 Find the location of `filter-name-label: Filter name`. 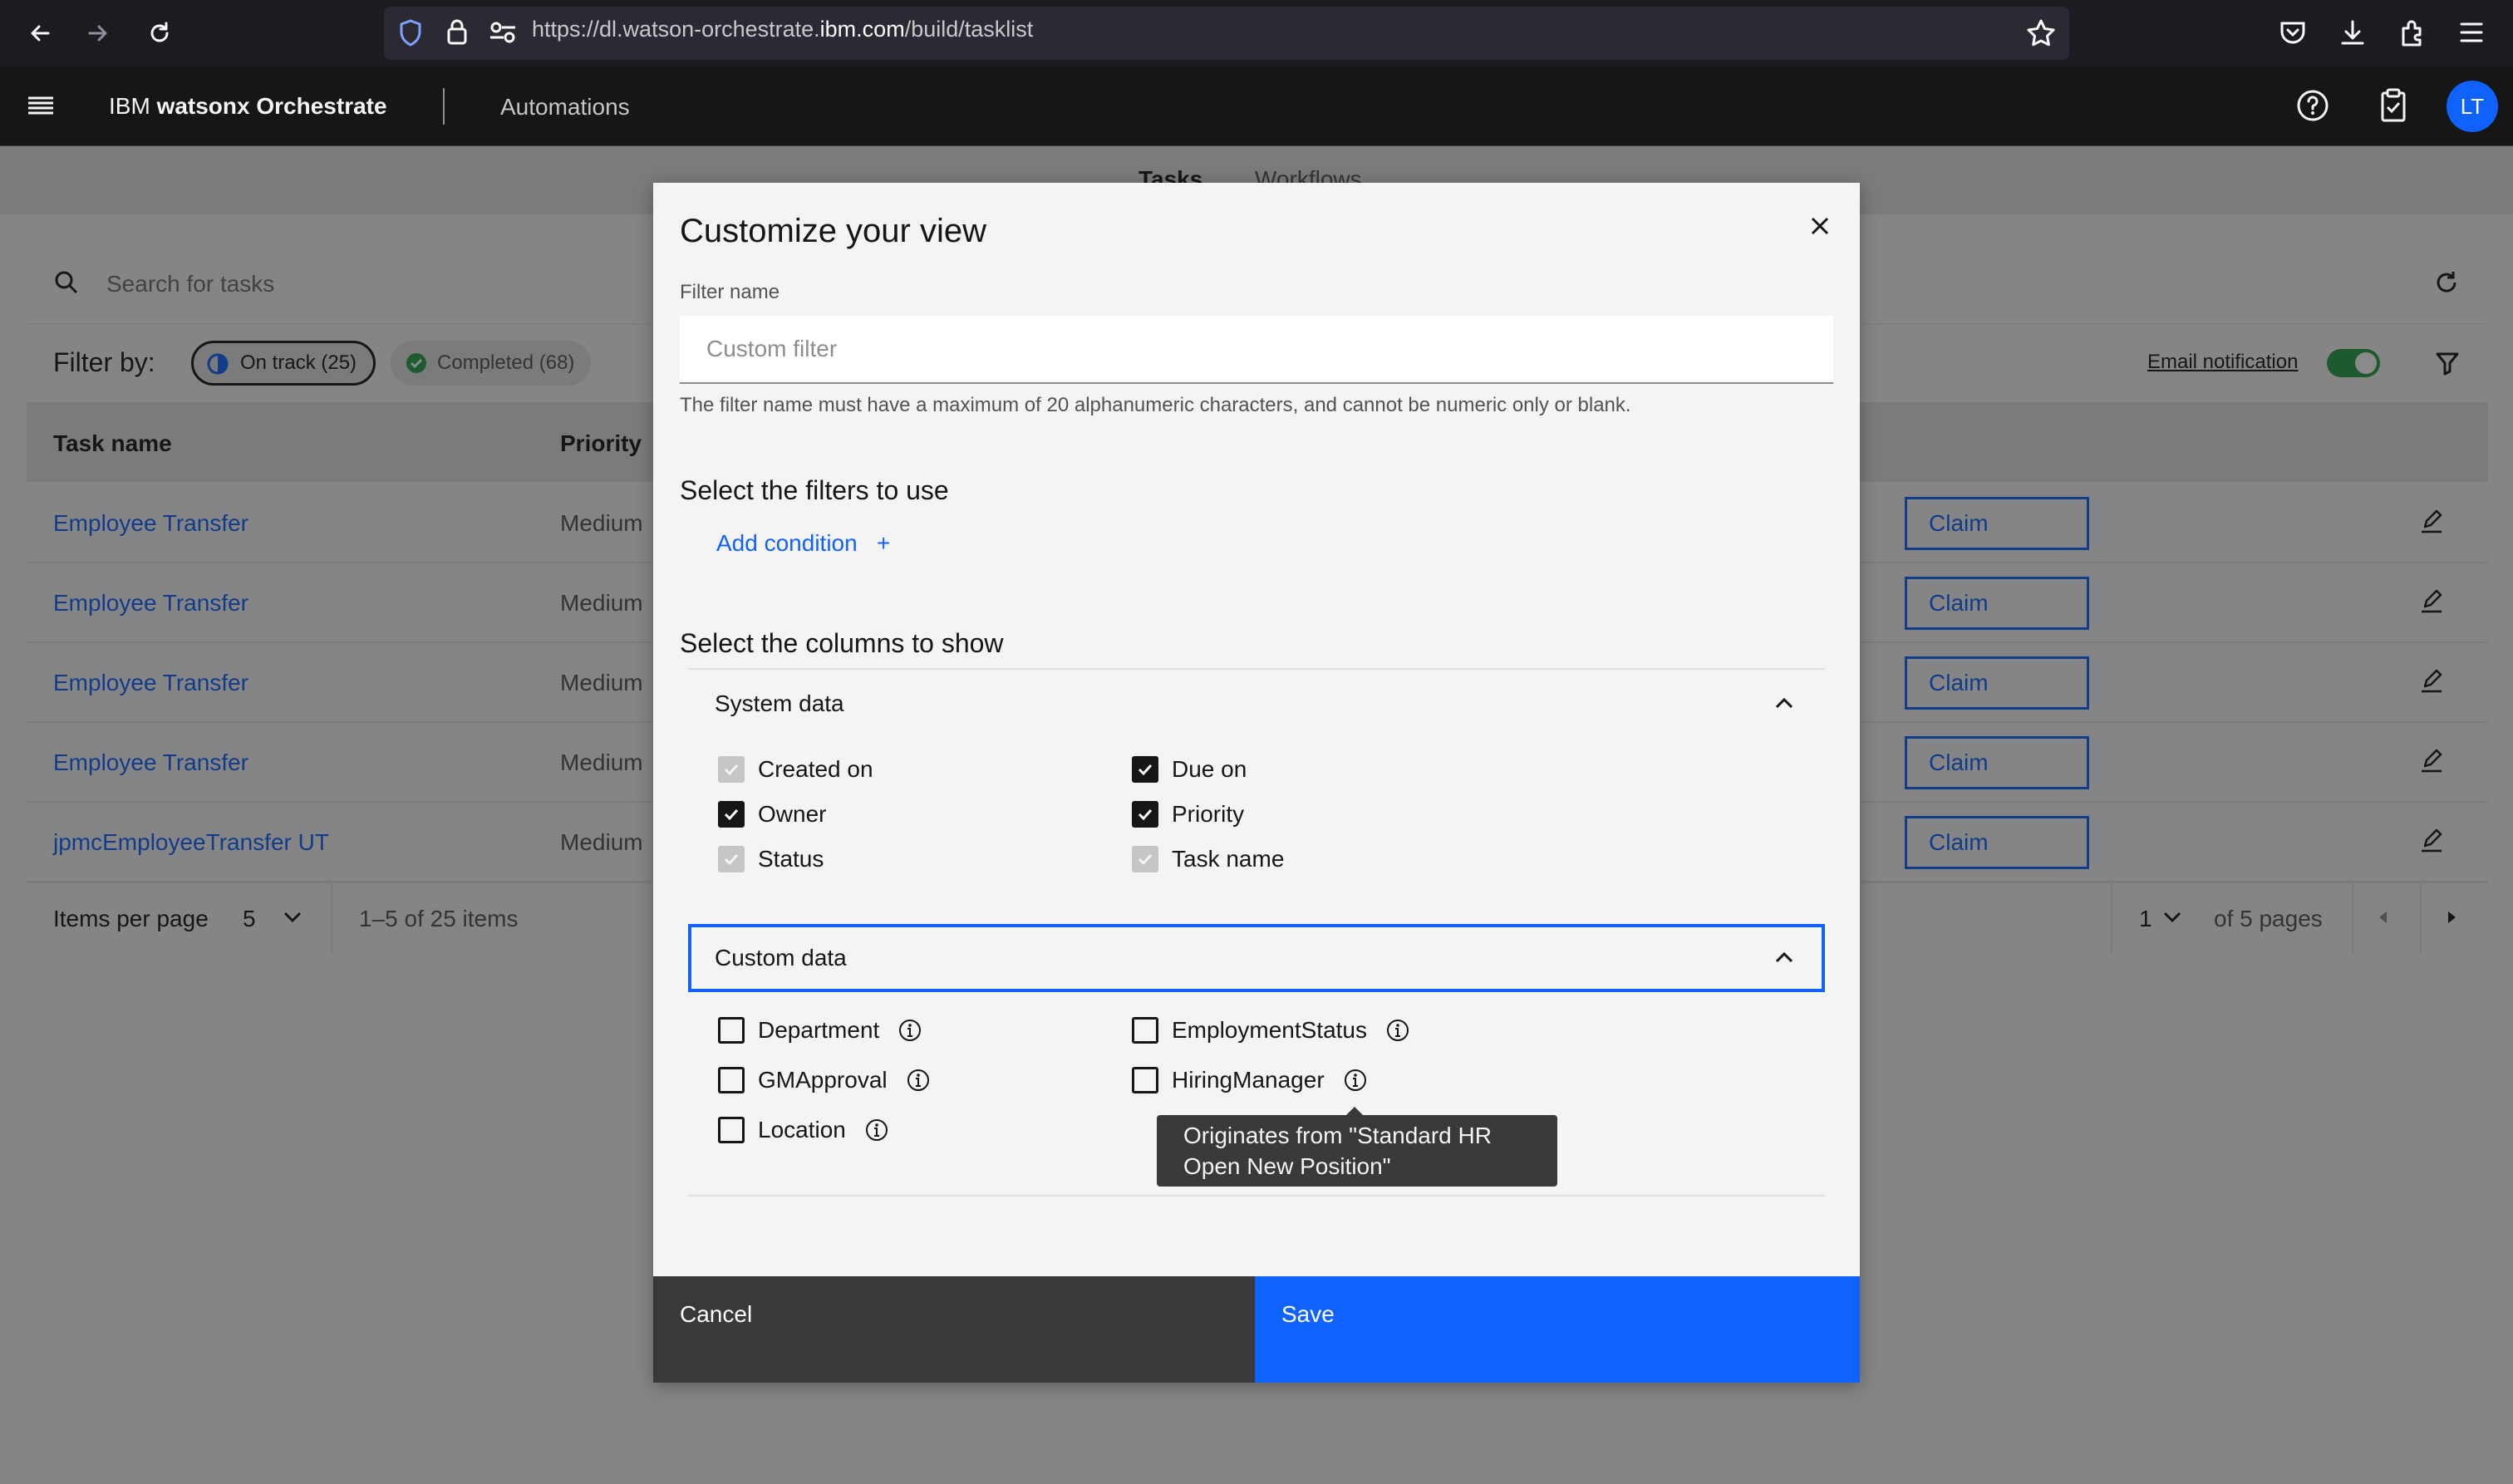

filter-name-label: Filter name is located at coordinates (730, 292).